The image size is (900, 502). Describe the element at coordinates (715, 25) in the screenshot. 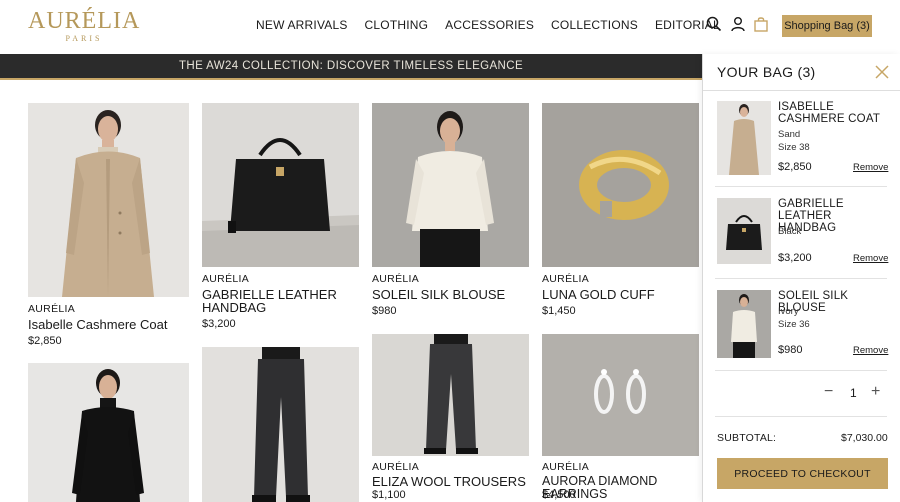

I see `search-icon` at that location.